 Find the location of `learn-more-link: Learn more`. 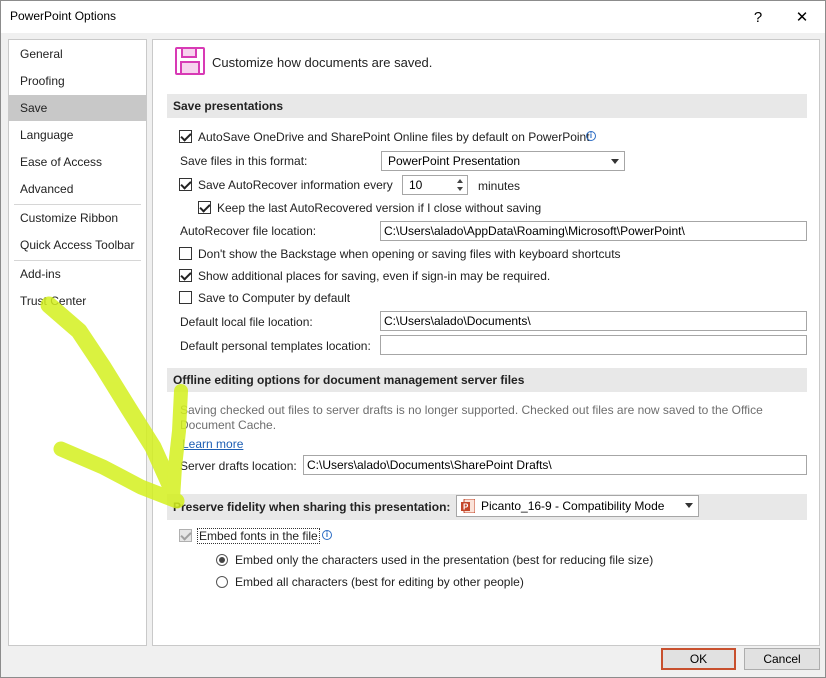

learn-more-link: Learn more is located at coordinates (212, 444).